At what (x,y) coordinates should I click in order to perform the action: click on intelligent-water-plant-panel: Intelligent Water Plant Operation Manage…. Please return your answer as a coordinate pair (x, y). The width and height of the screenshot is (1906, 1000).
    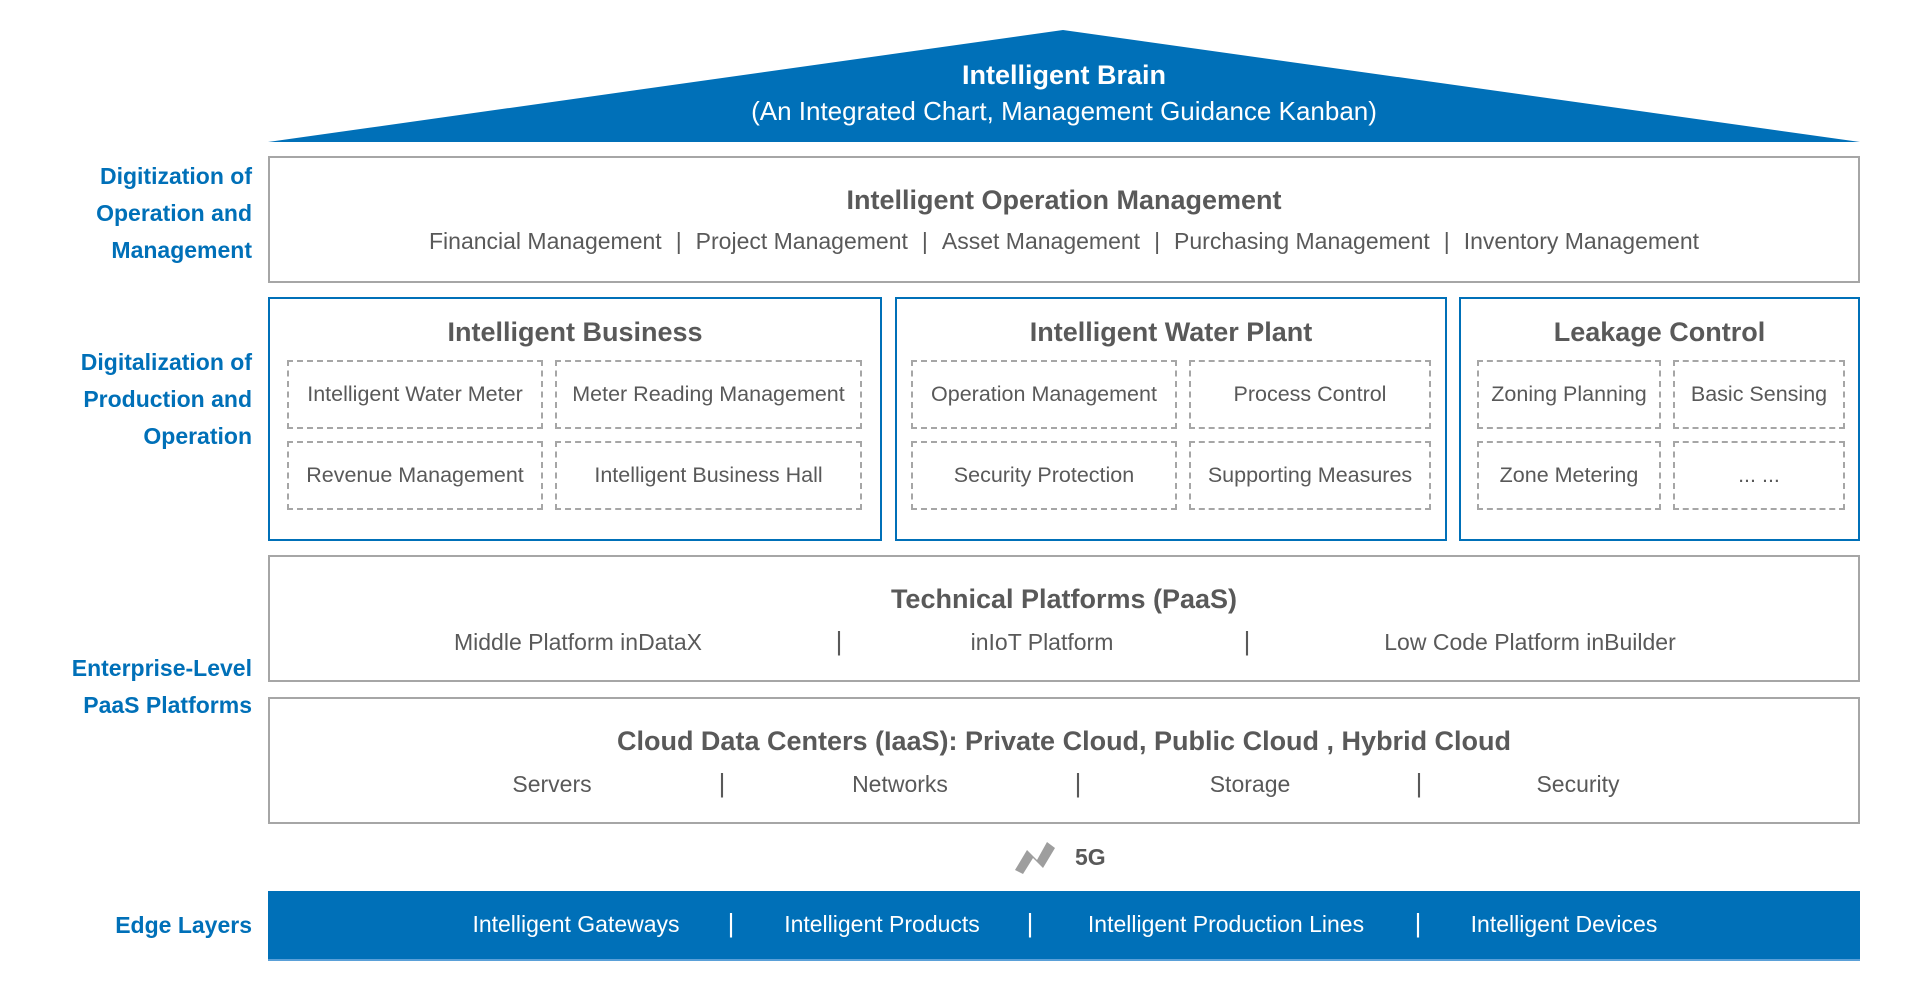
    Looking at the image, I should click on (1171, 419).